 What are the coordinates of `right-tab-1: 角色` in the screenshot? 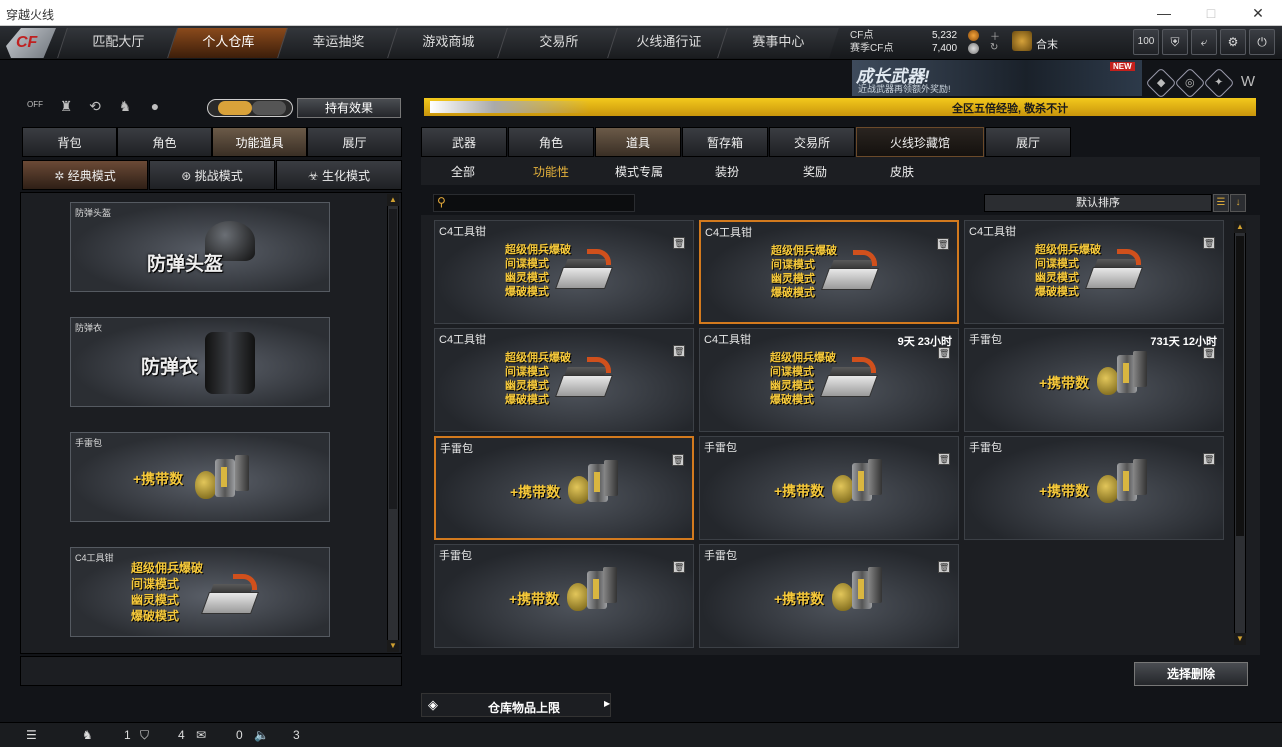 It's located at (551, 142).